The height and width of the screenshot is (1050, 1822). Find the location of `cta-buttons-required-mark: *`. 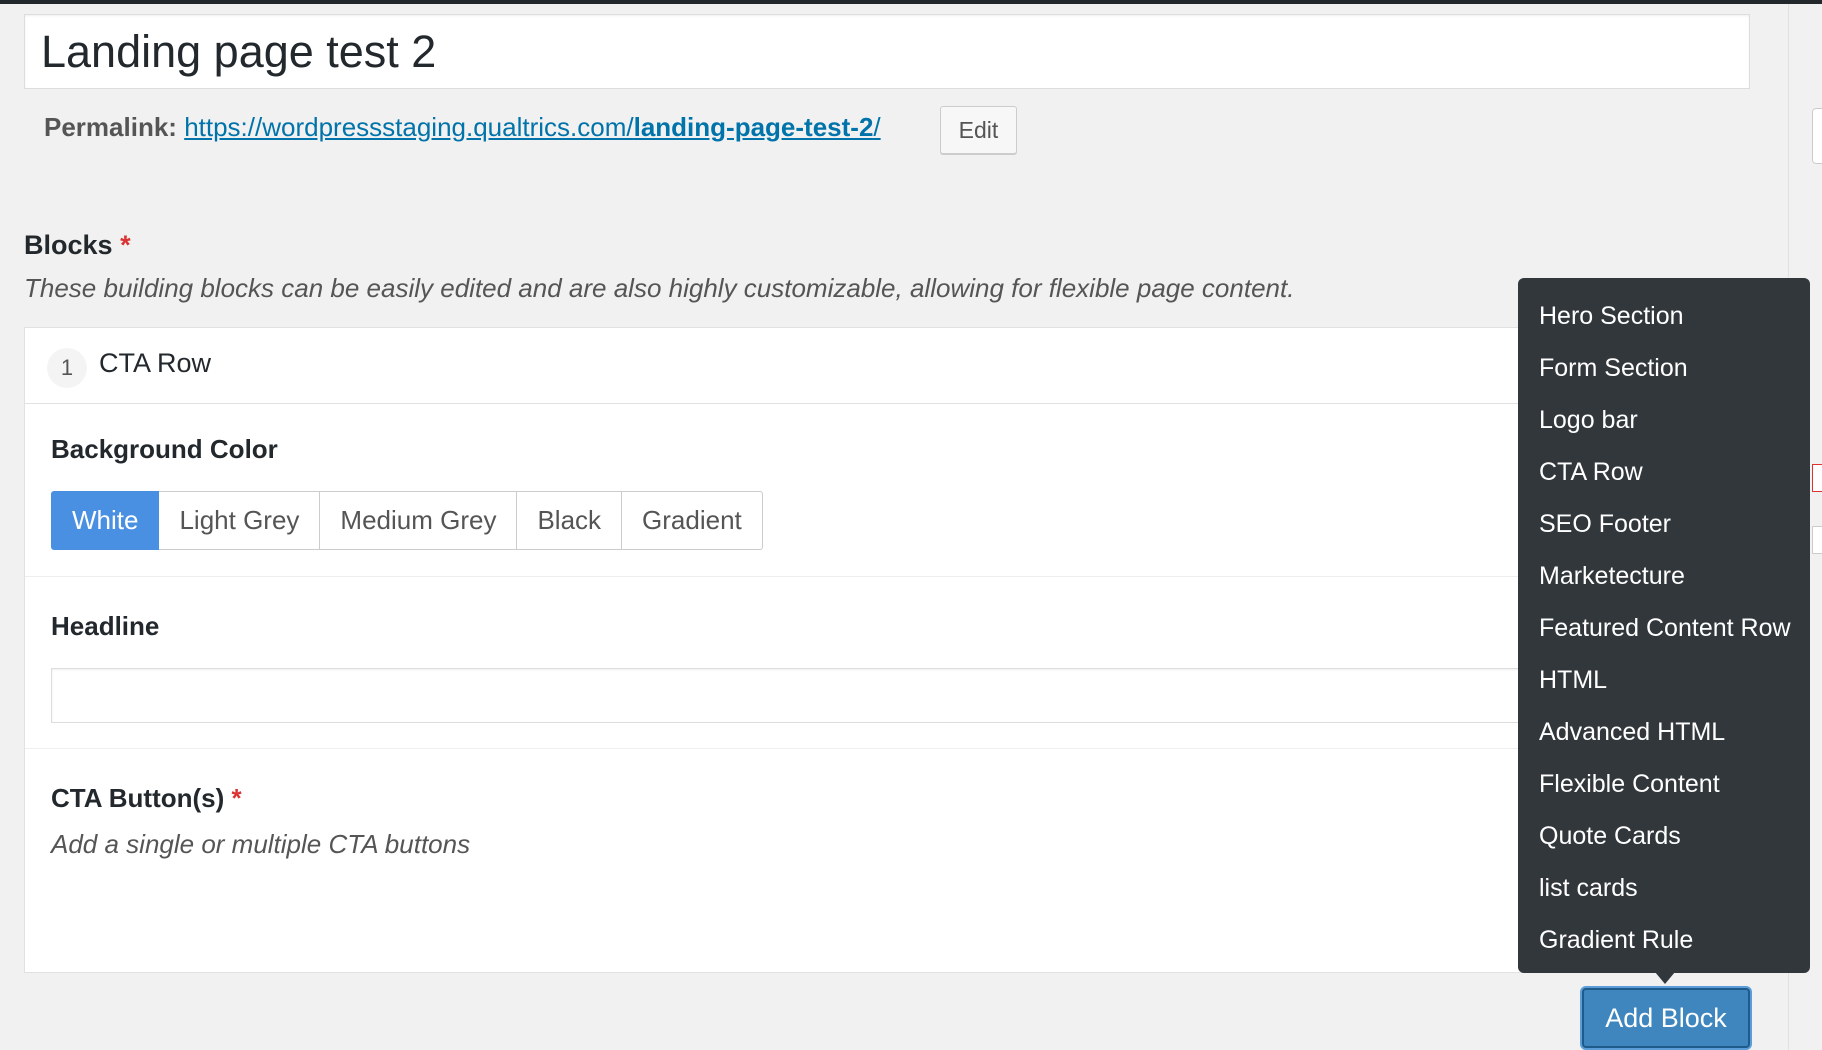

cta-buttons-required-mark: * is located at coordinates (236, 798).